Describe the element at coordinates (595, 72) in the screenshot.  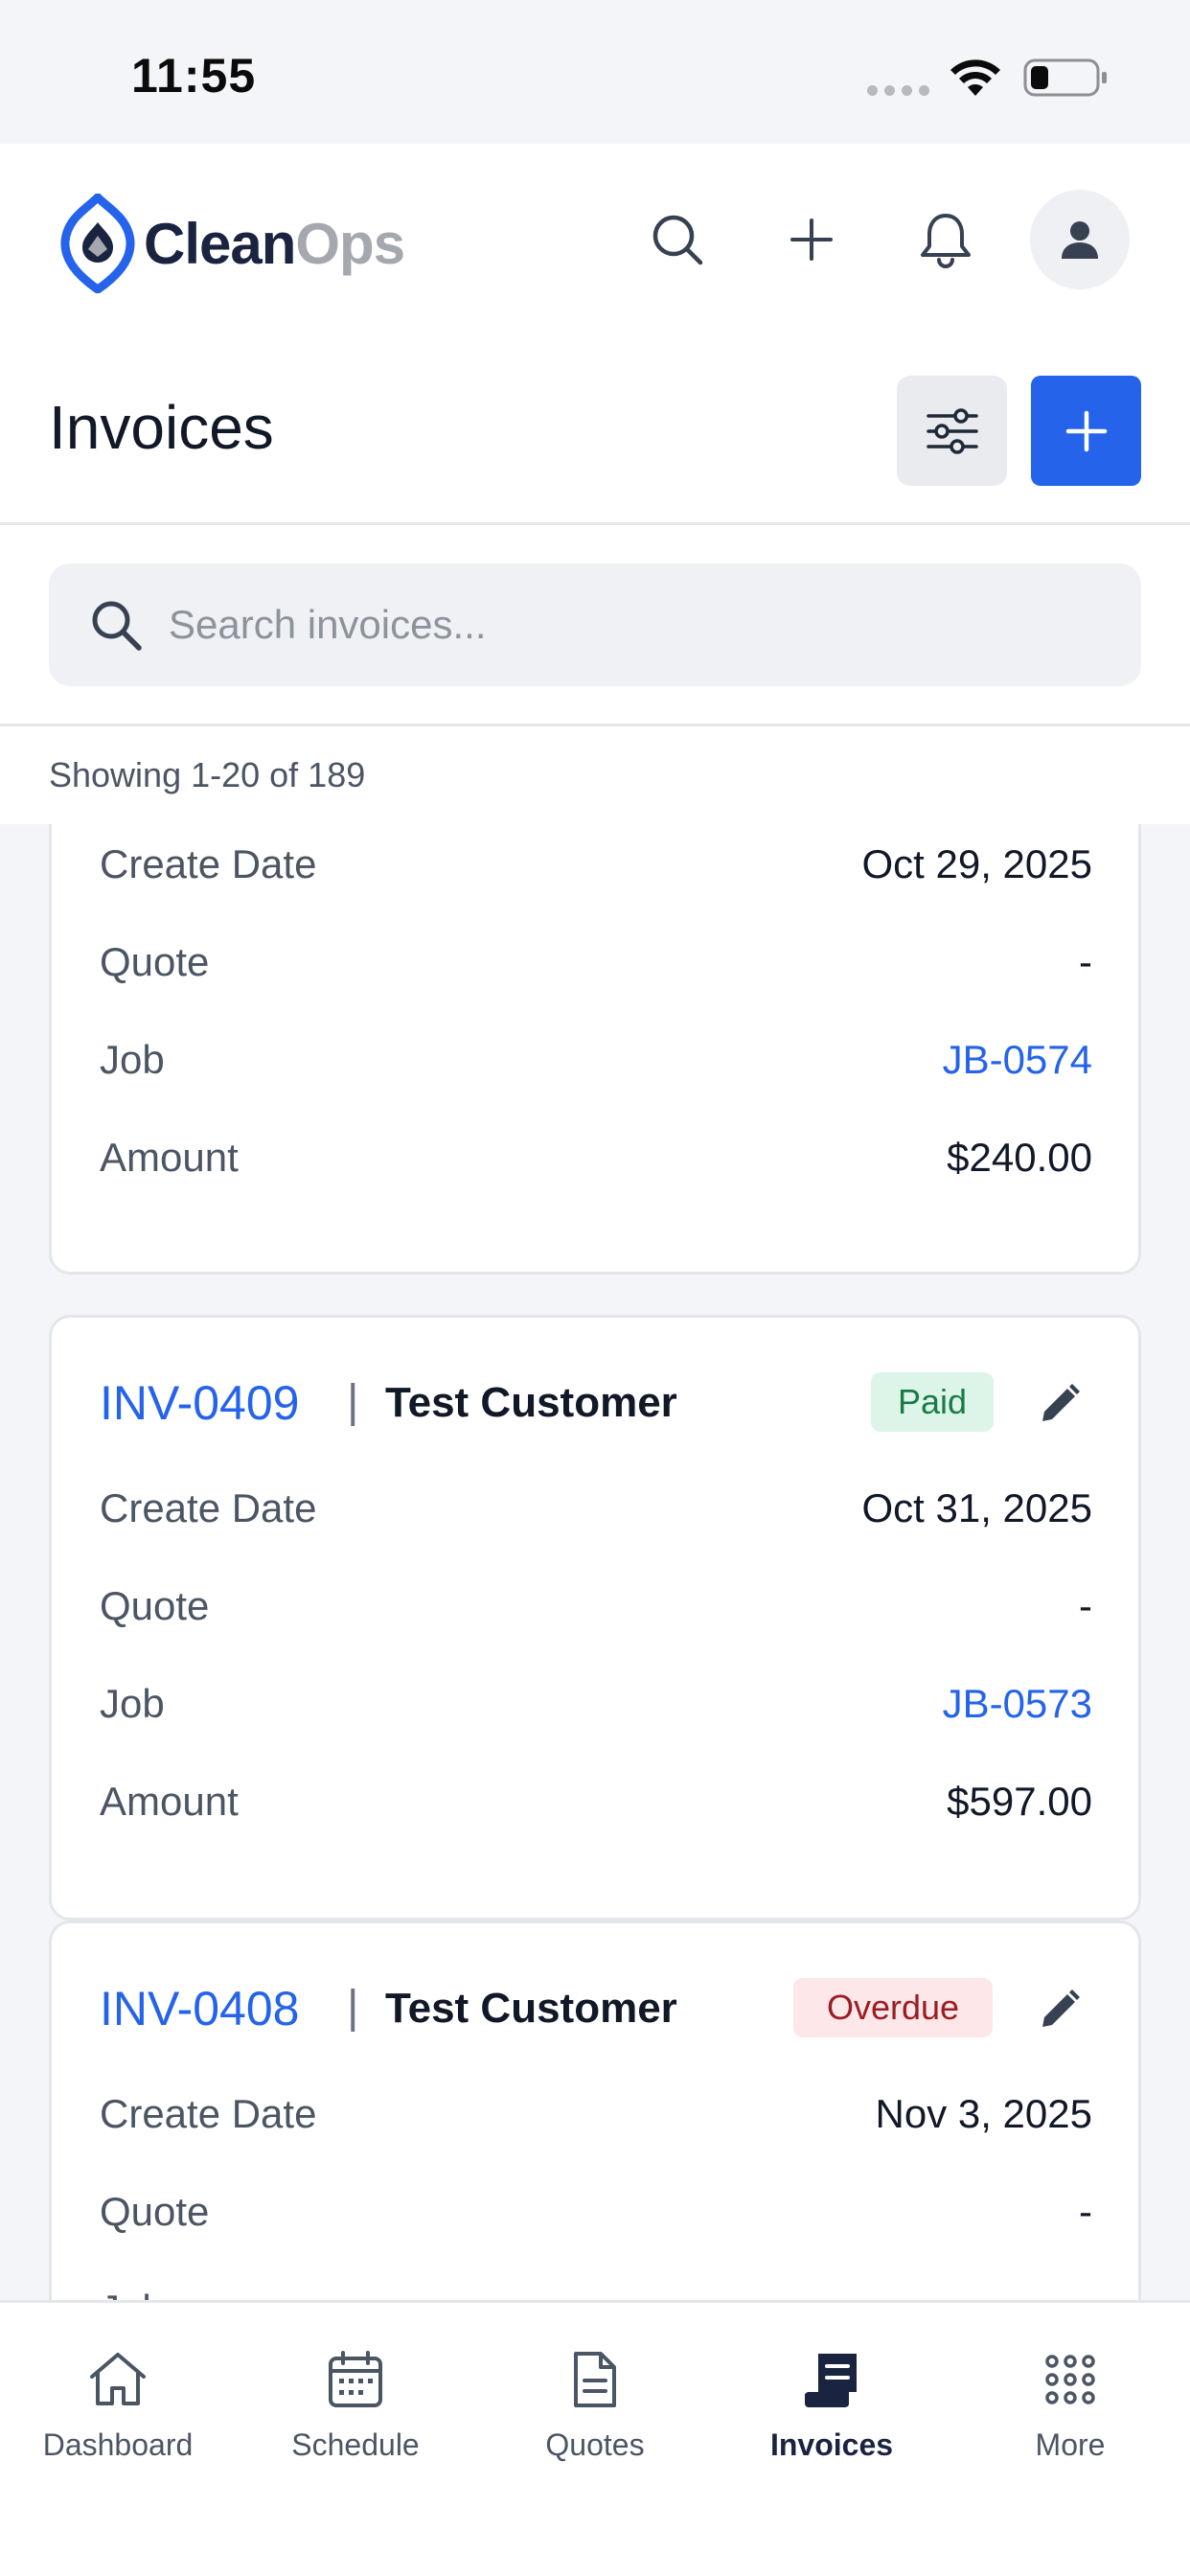
I see `status-bar: 11:55` at that location.